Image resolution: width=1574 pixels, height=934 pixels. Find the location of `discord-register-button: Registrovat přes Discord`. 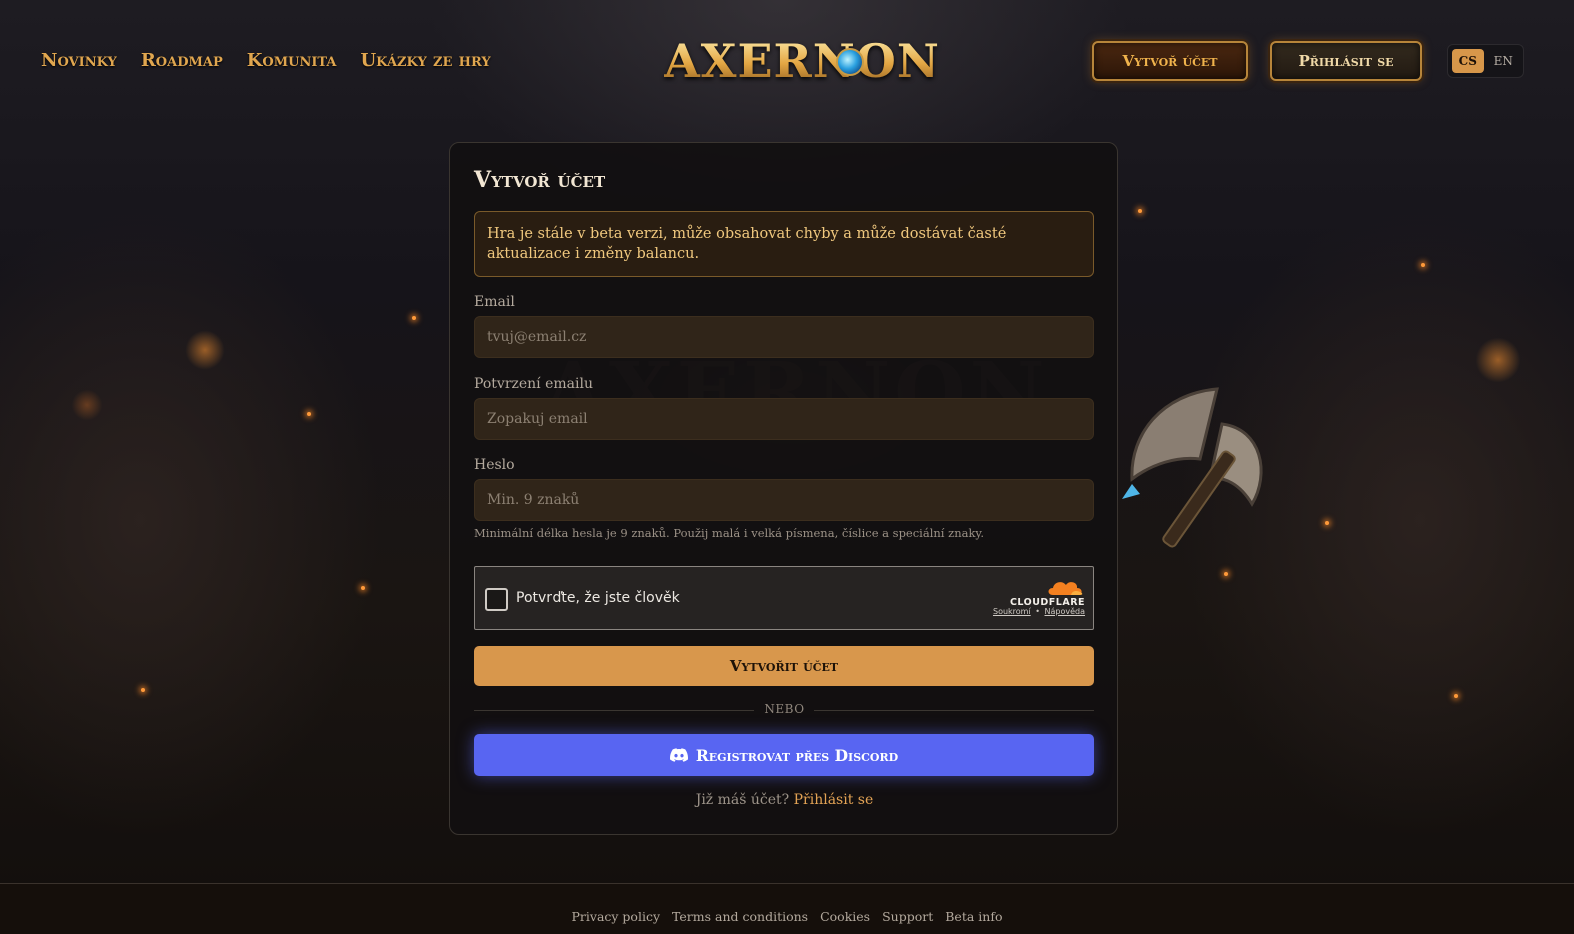

discord-register-button: Registrovat přes Discord is located at coordinates (784, 755).